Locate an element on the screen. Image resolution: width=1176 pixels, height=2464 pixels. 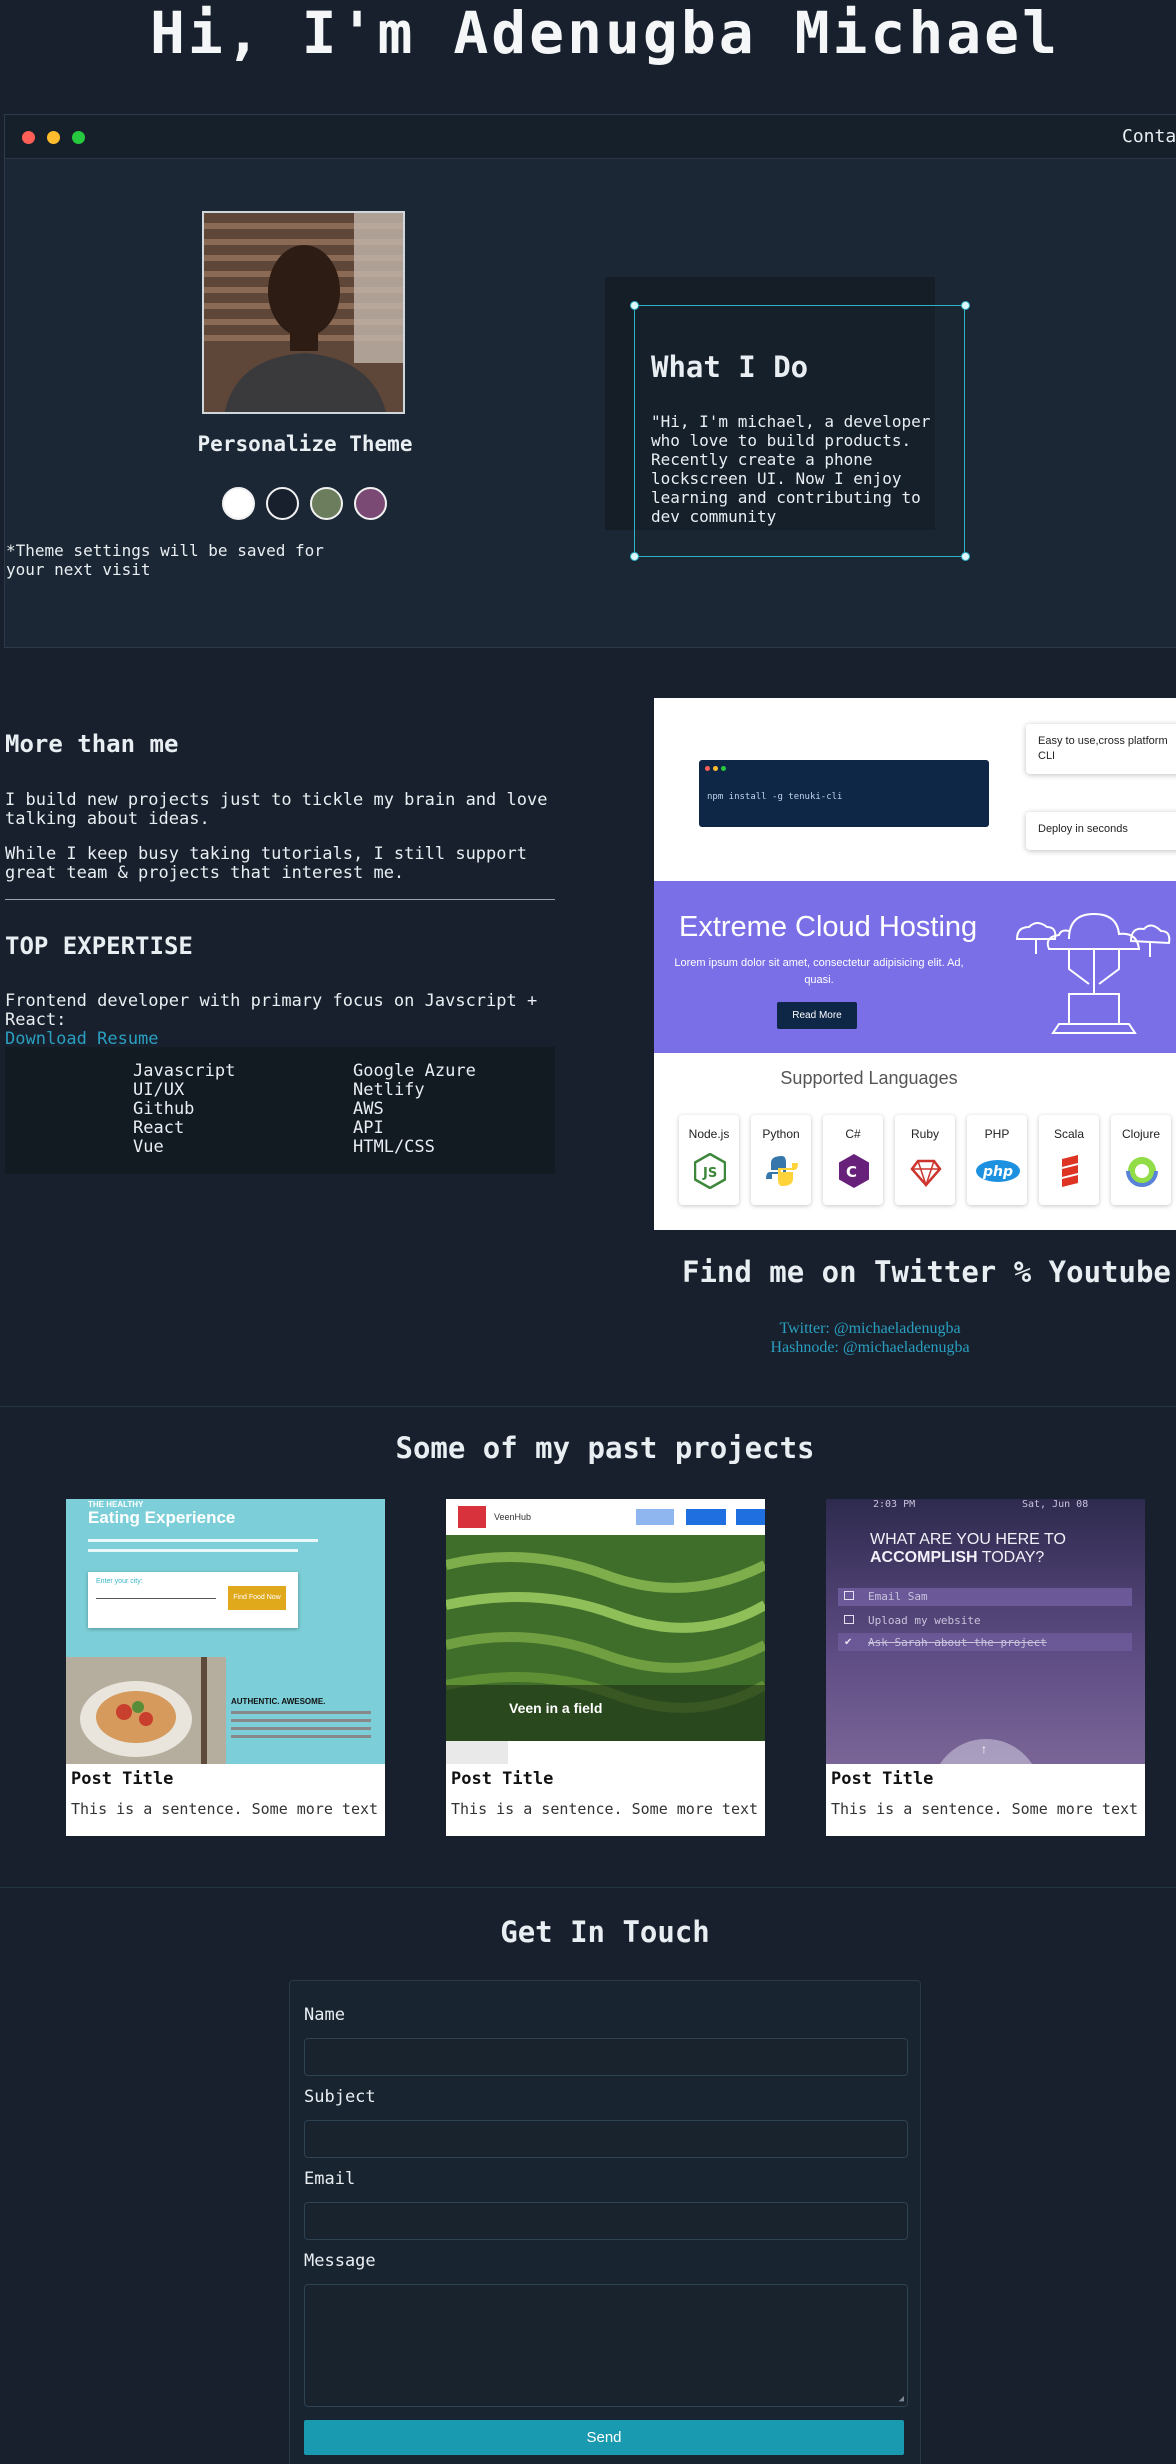
avatar is located at coordinates (303, 312).